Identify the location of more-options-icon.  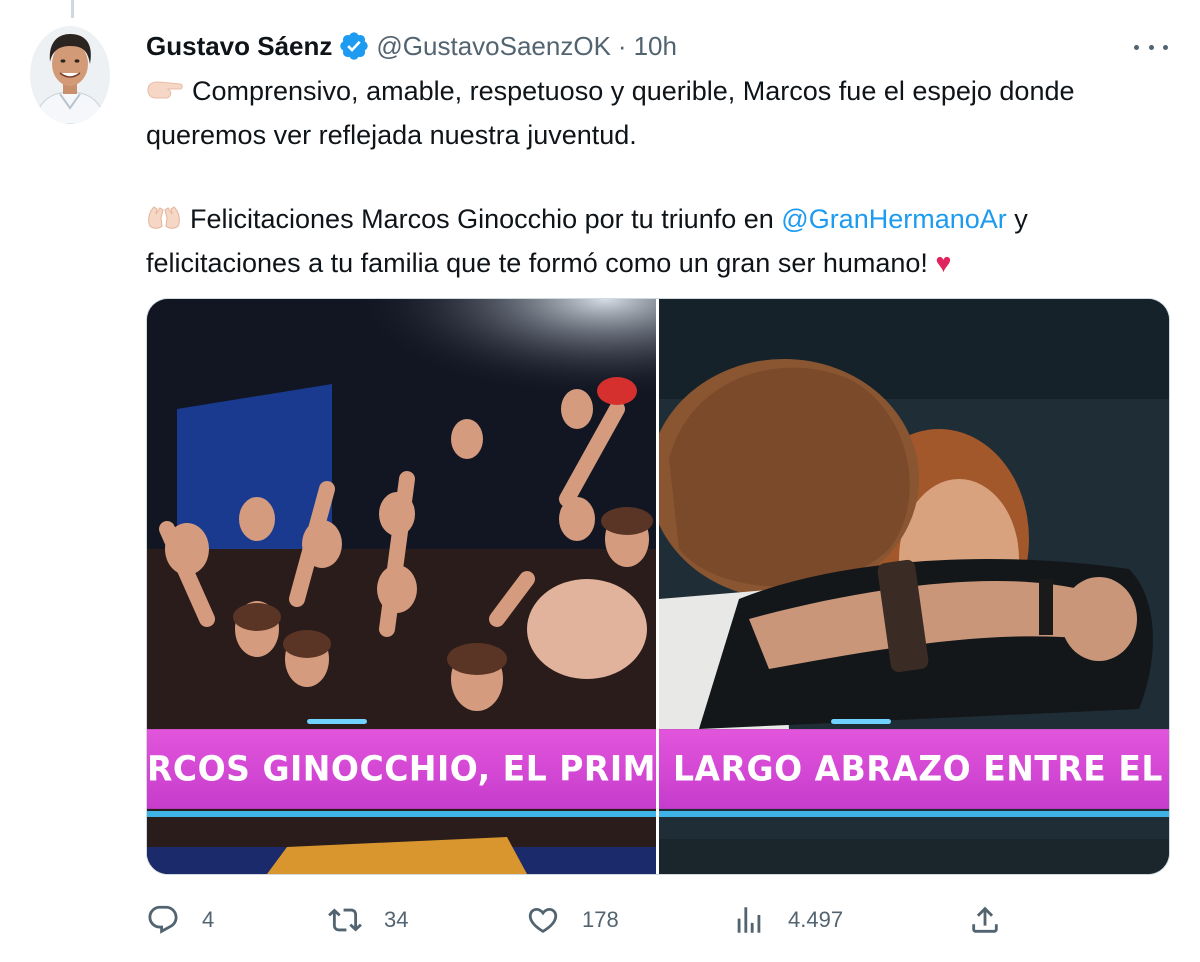
(1151, 47).